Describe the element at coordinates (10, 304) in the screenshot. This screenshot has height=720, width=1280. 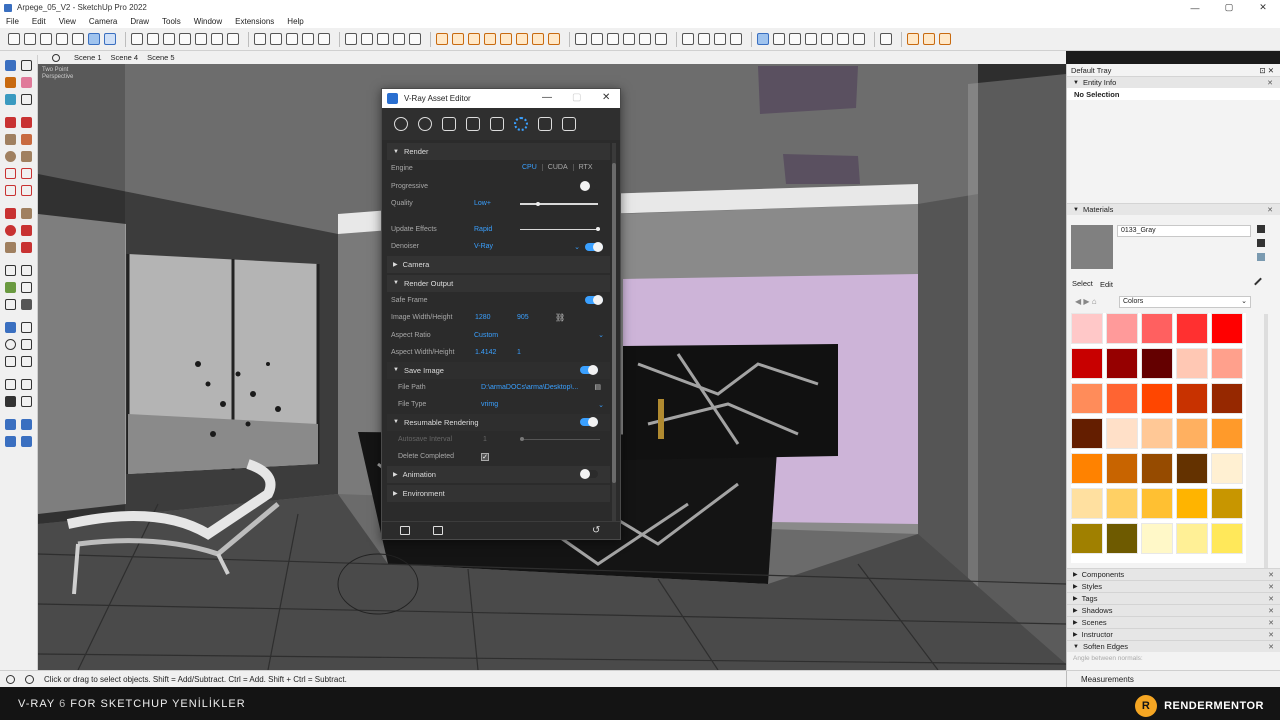
I see `axes-tool-icon` at that location.